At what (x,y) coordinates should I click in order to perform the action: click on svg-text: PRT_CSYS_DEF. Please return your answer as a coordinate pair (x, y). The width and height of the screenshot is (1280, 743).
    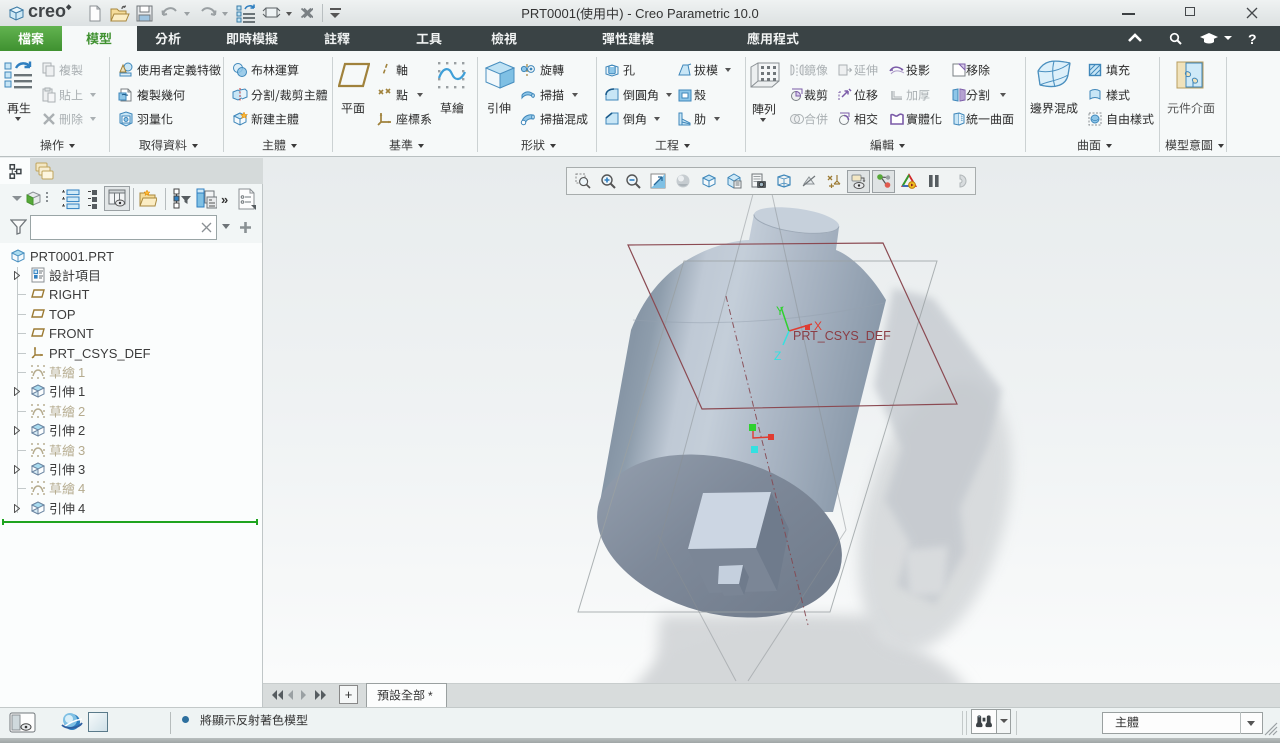
    Looking at the image, I should click on (842, 336).